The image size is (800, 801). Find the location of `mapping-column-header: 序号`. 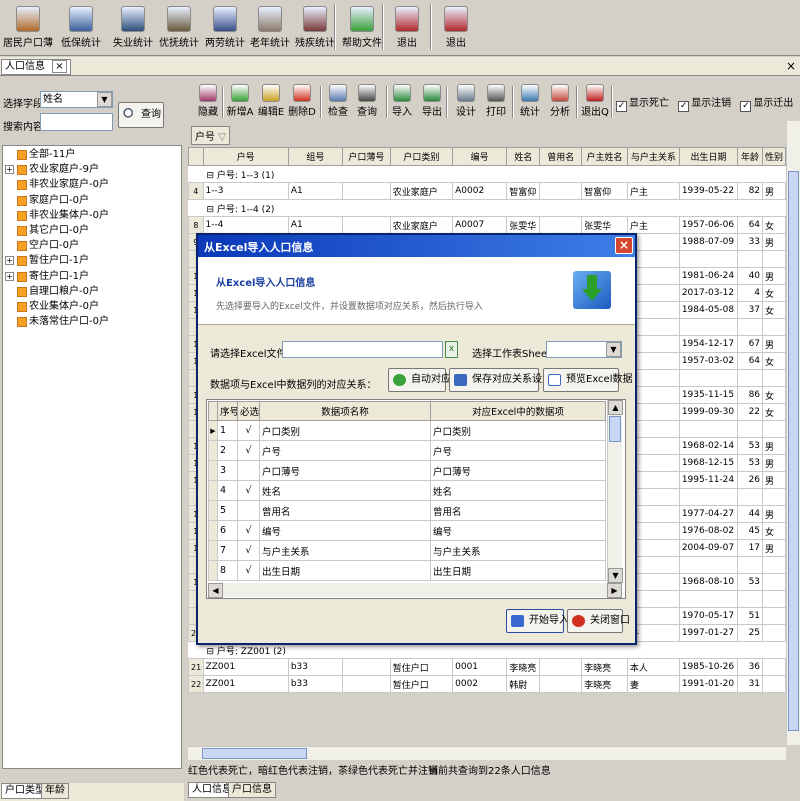

mapping-column-header: 序号 is located at coordinates (227, 411).